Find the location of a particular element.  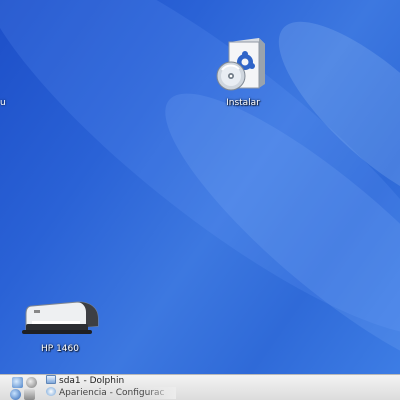

taskbar-item-label: sda1 - Dolphin is located at coordinates (92, 381).